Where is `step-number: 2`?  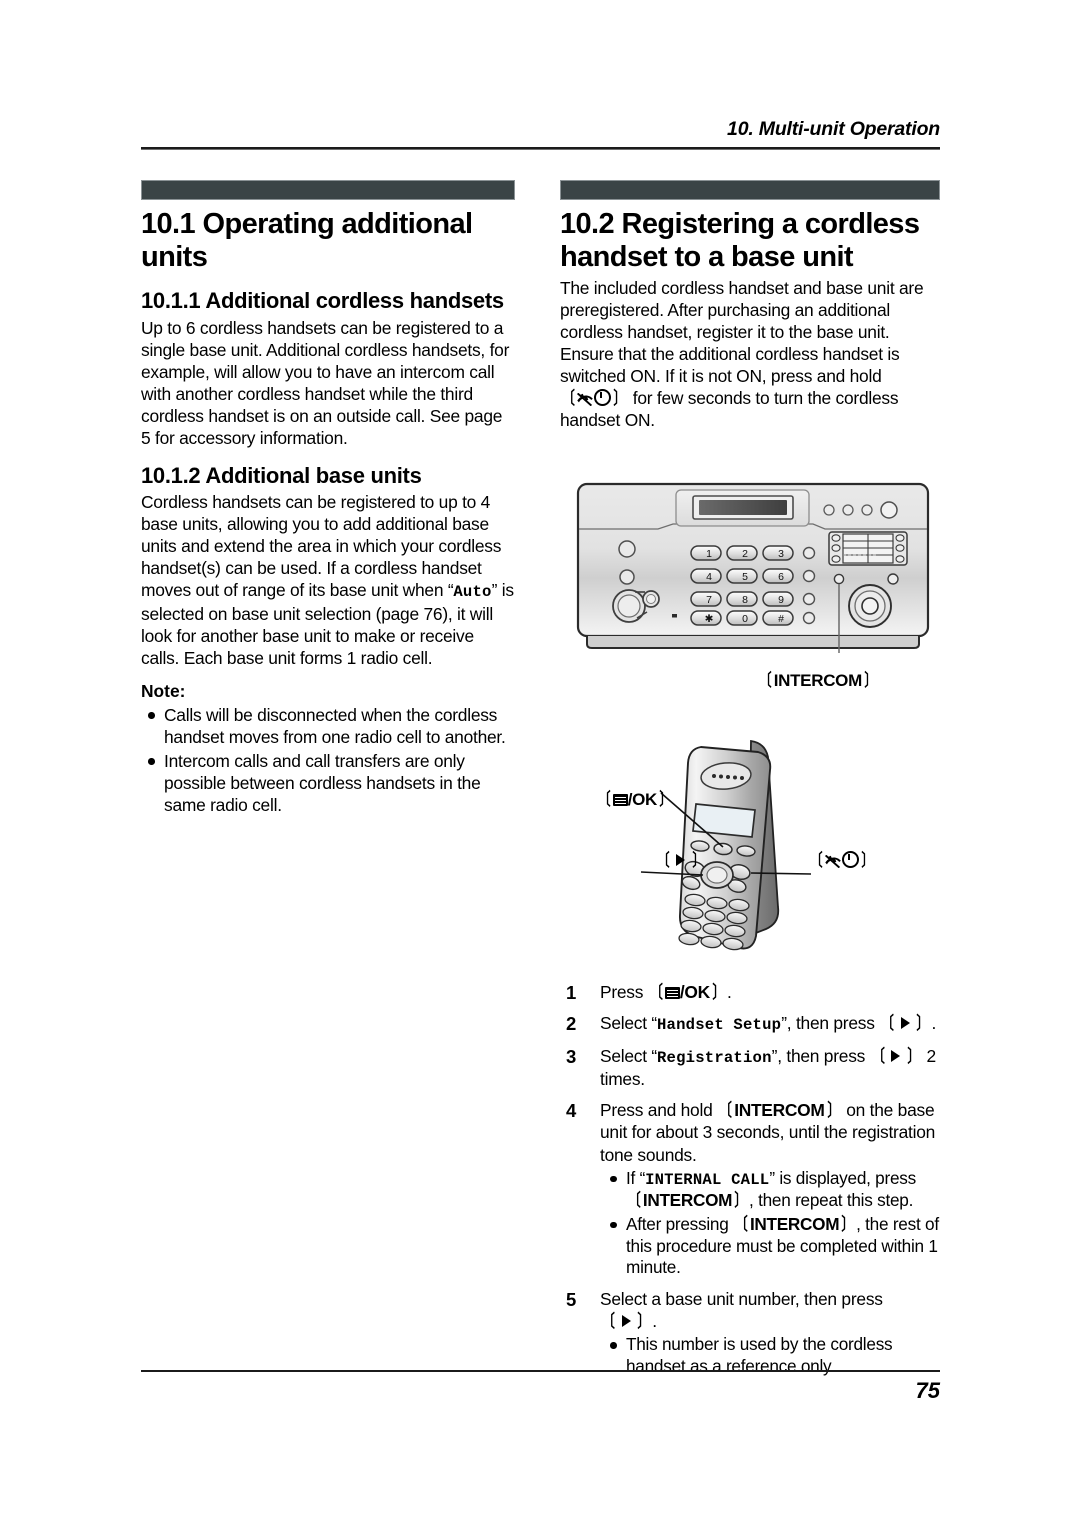 step-number: 2 is located at coordinates (571, 1024).